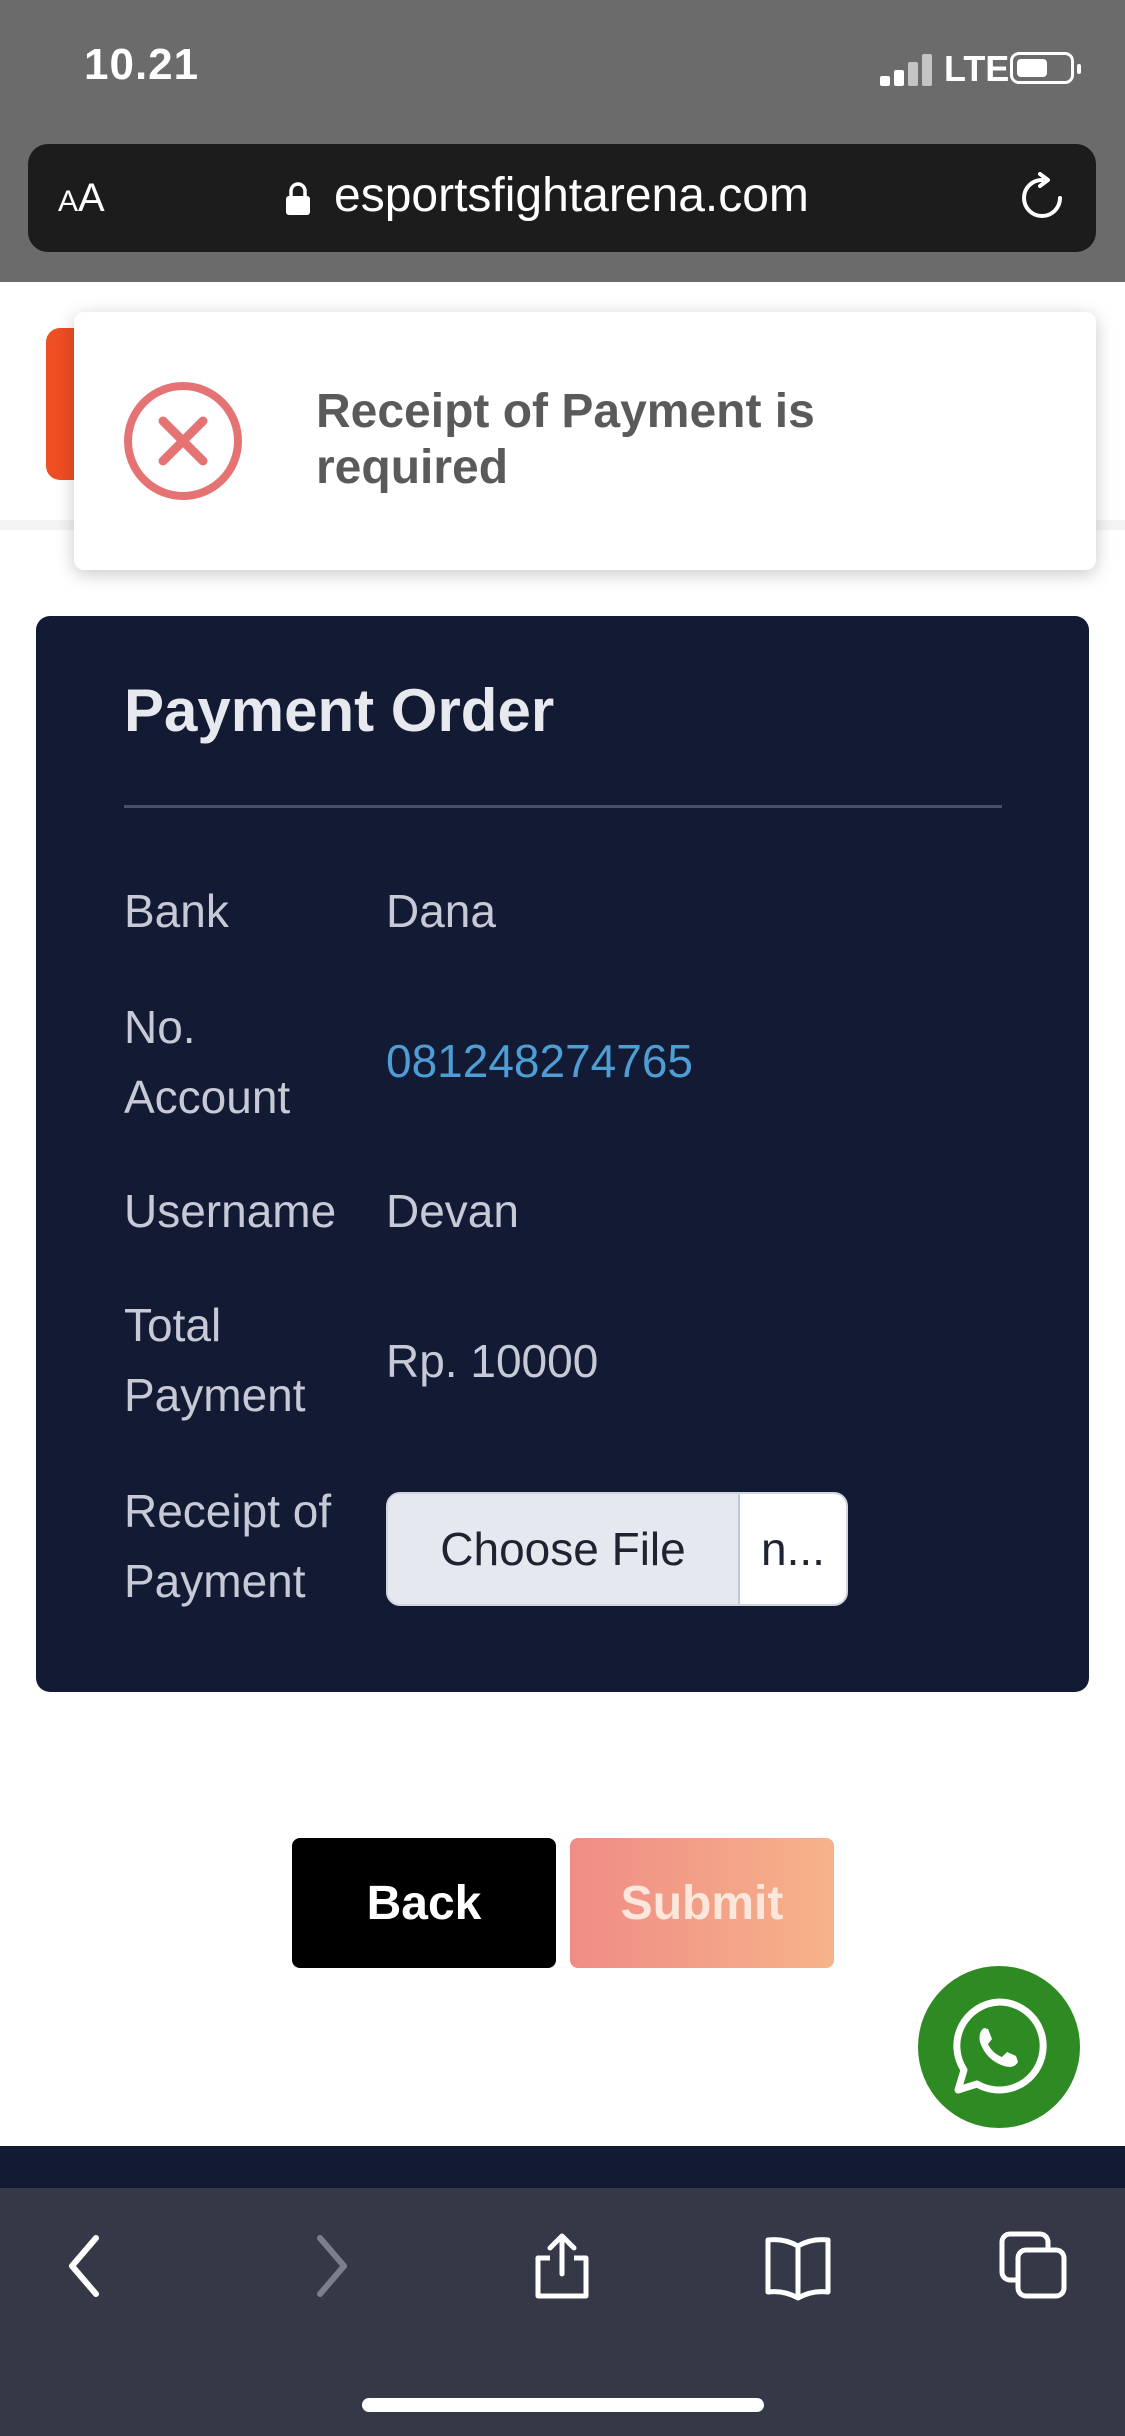 The image size is (1125, 2436). I want to click on total-payment-label: Total Payment, so click(215, 1360).